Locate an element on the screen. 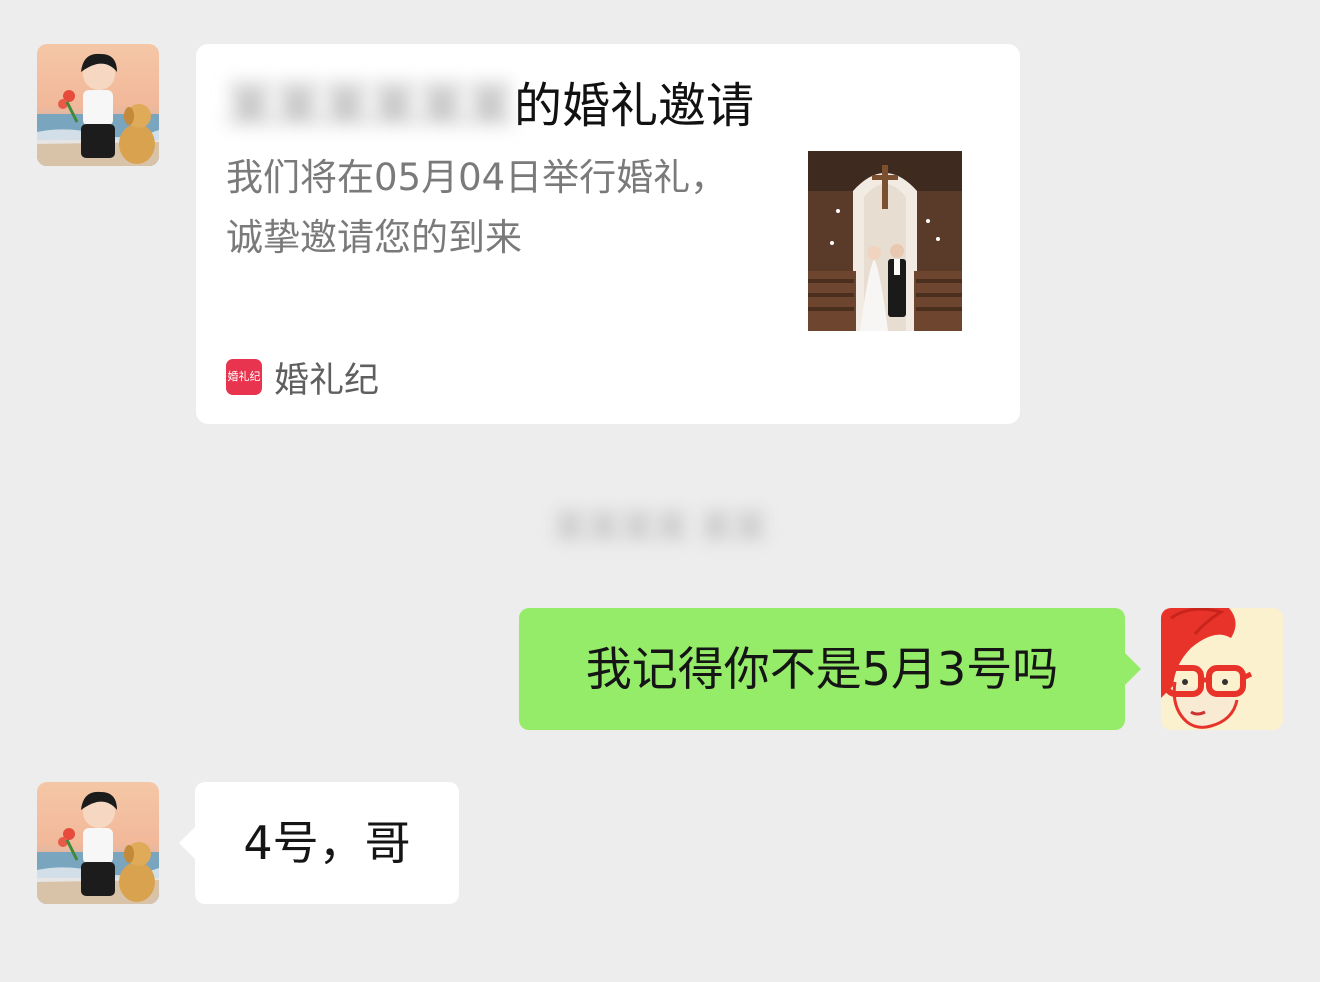 This screenshot has width=1320, height=982. invite-title-hidden-name: 某某某某某某 is located at coordinates (370, 106).